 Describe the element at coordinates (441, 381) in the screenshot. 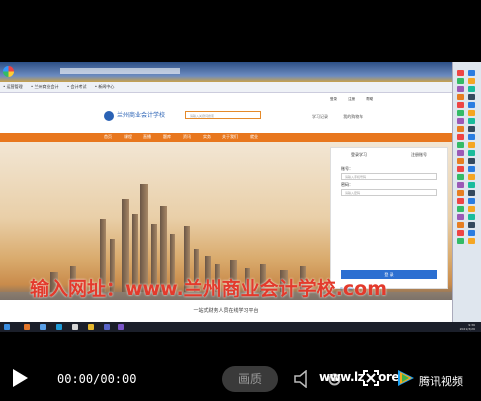

I see `brand-name: 腾讯视频` at that location.